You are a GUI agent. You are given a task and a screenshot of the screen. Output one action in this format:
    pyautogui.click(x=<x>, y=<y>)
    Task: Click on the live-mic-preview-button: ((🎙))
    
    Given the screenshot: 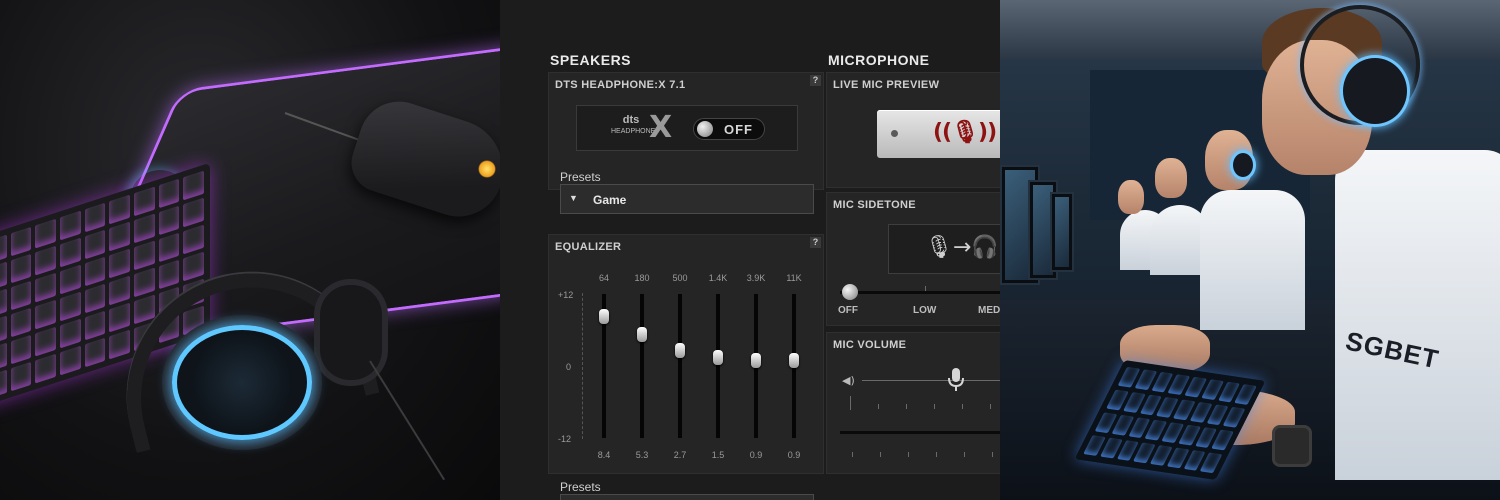 What is the action you would take?
    pyautogui.click(x=938, y=134)
    